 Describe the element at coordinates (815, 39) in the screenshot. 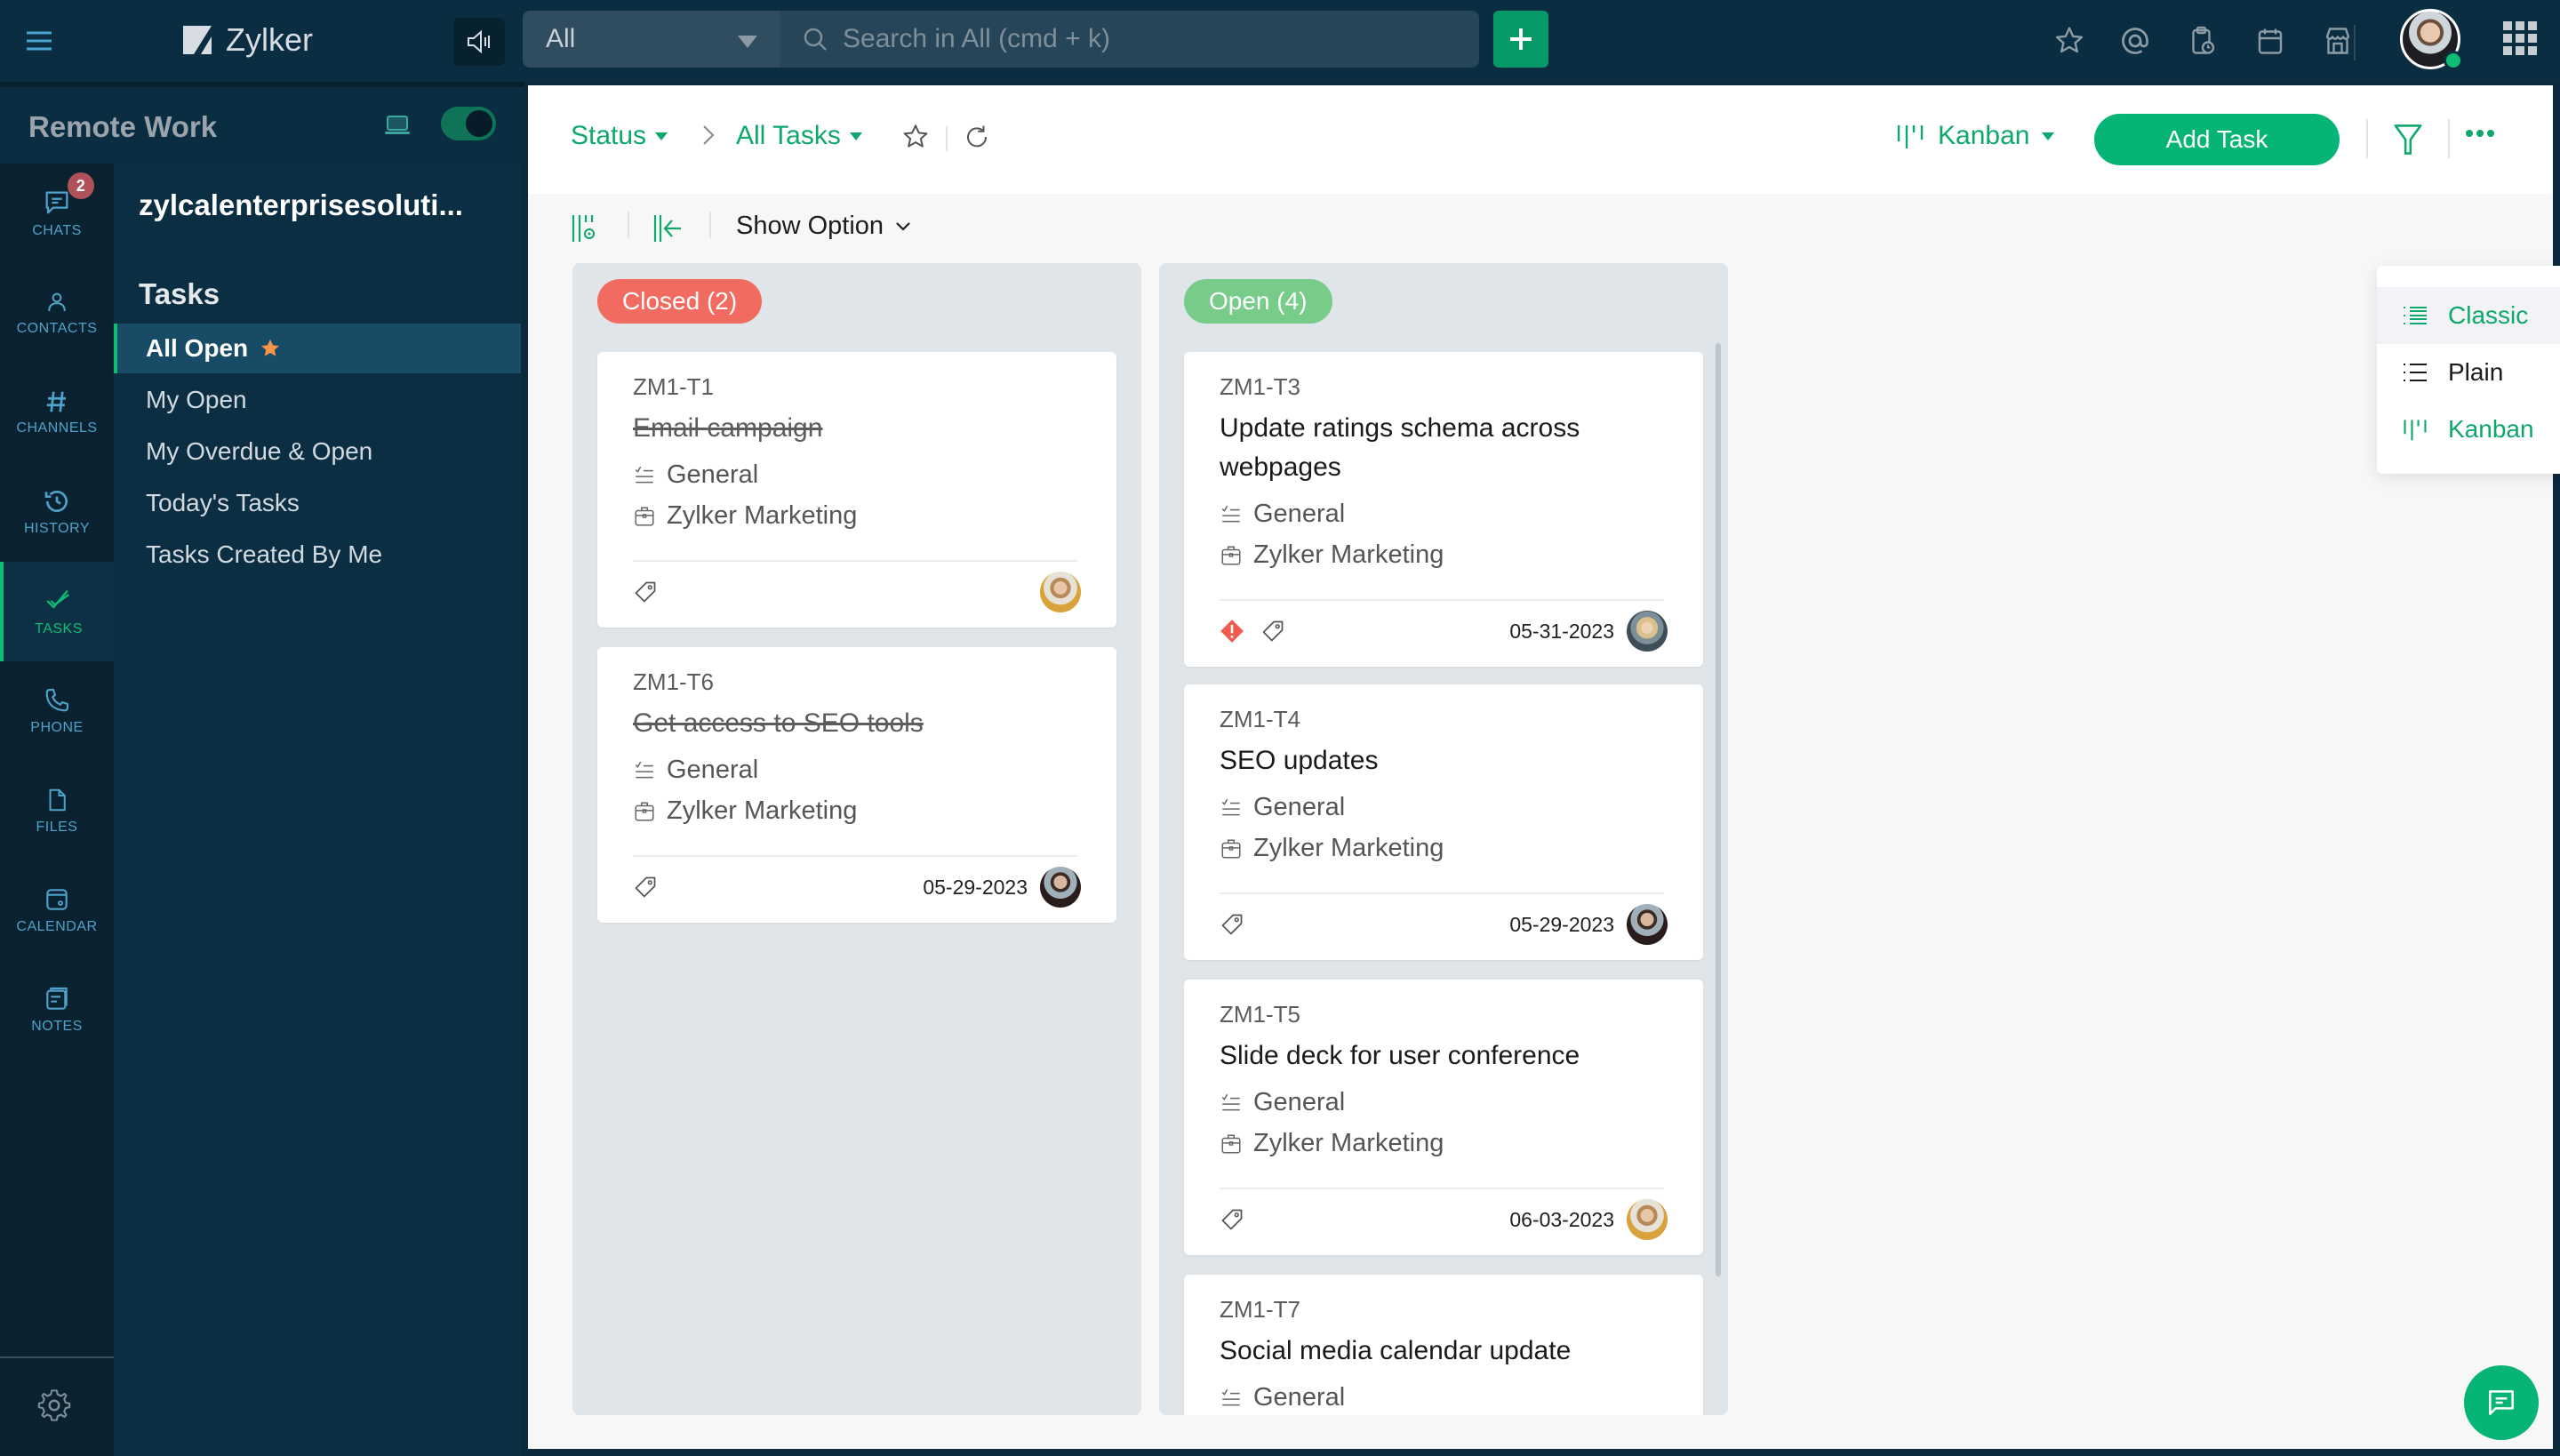

I see `search-icon` at that location.